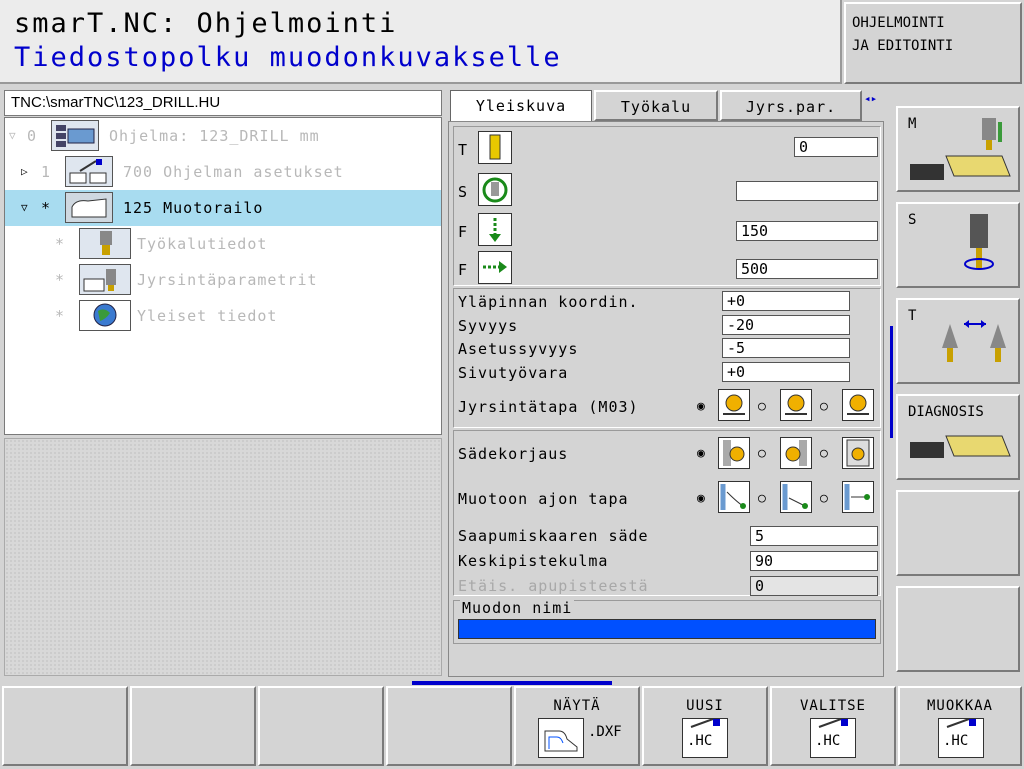  Describe the element at coordinates (705, 738) in the screenshot. I see `new-file-icon: .HC` at that location.